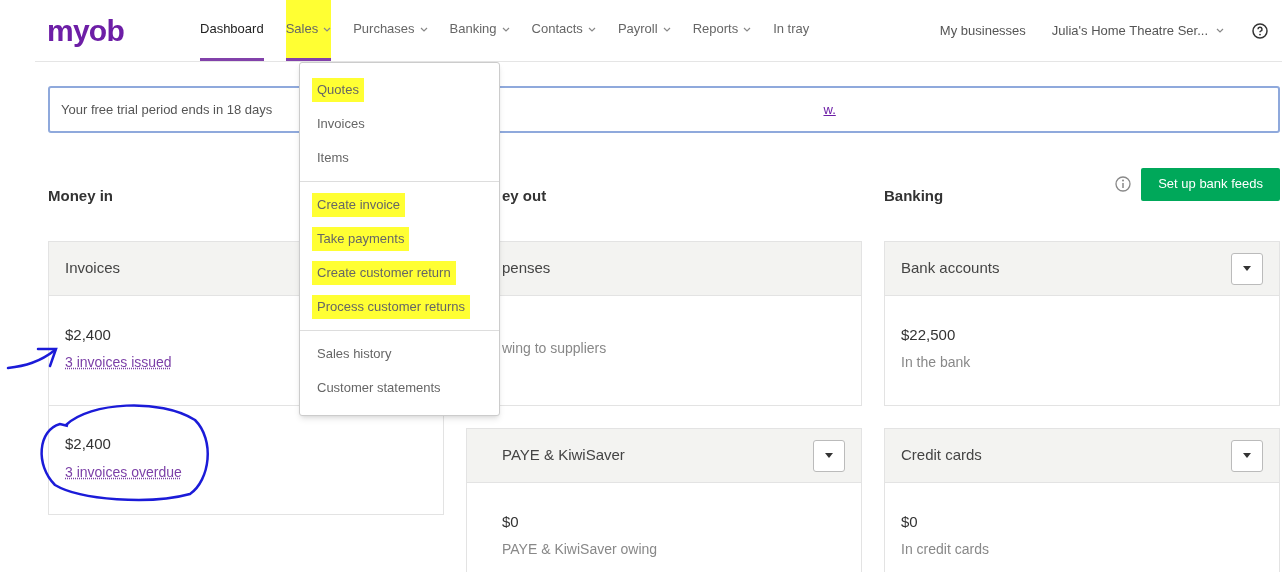  Describe the element at coordinates (526, 268) in the screenshot. I see `card-title: penses` at that location.